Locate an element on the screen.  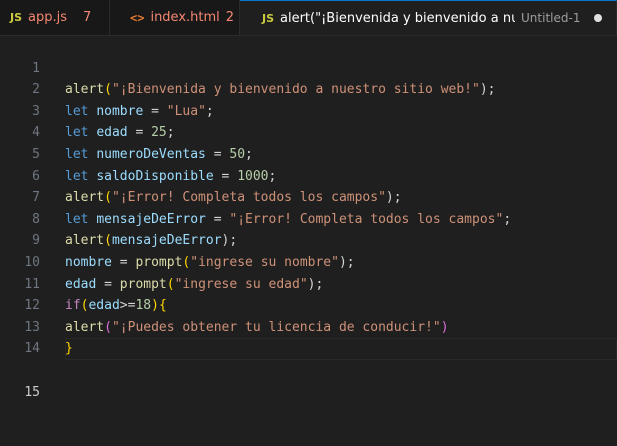
tab-label: index.html is located at coordinates (185, 17).